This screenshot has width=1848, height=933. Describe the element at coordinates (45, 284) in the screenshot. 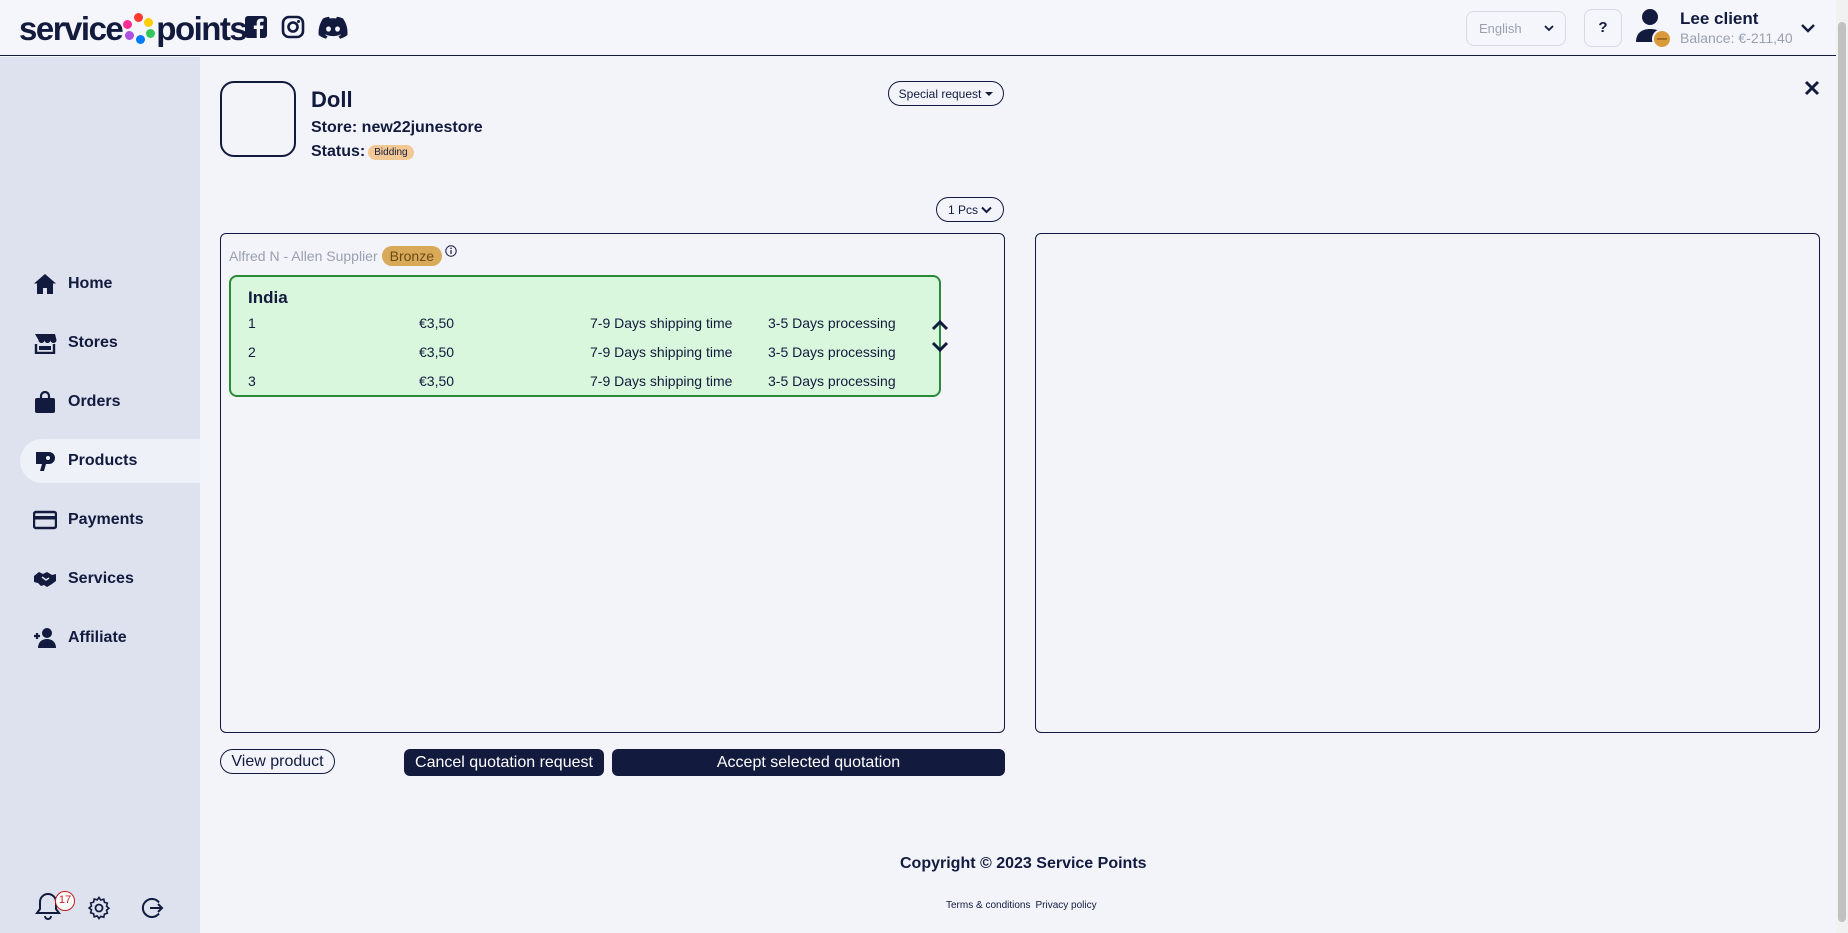

I see `home-icon` at that location.